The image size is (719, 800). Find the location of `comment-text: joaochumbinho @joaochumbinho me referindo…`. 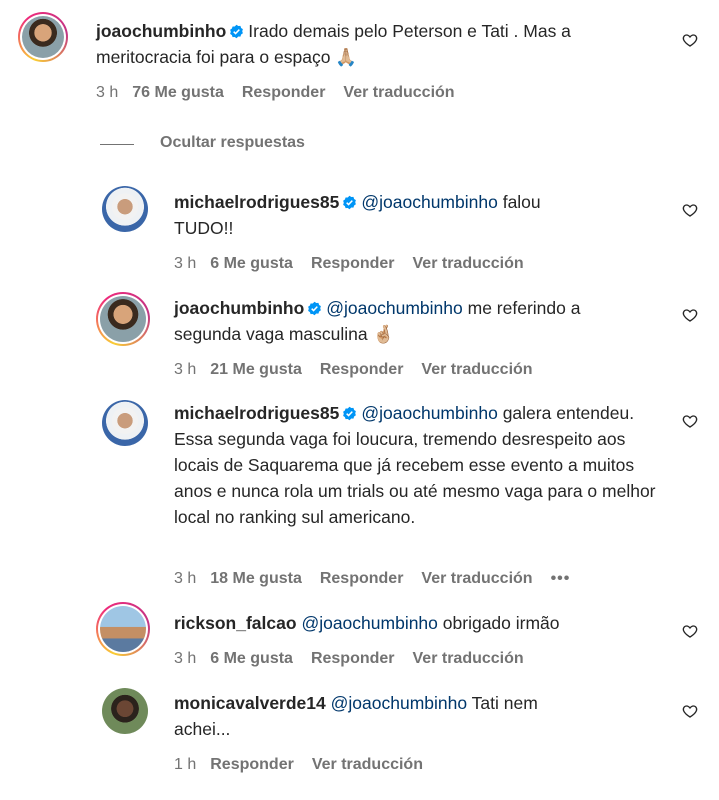

comment-text: joaochumbinho @joaochumbinho me referindo… is located at coordinates (424, 321).